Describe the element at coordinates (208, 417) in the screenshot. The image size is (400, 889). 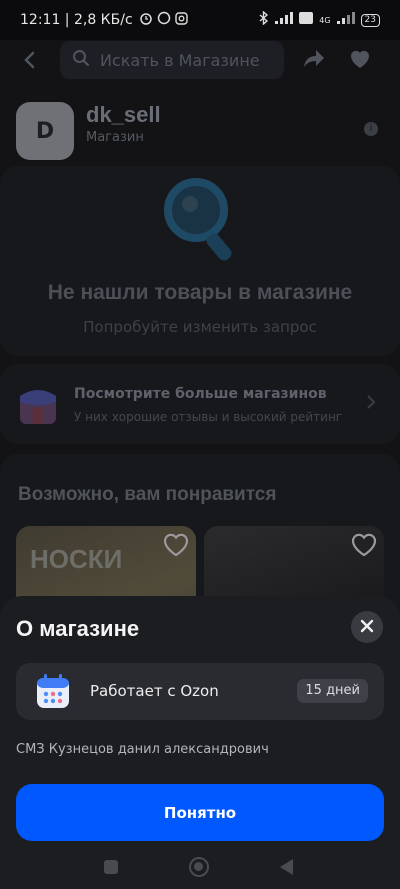
I see `more-shops-subtitle: У них хорошие отзывы и высокий рейтинг` at that location.